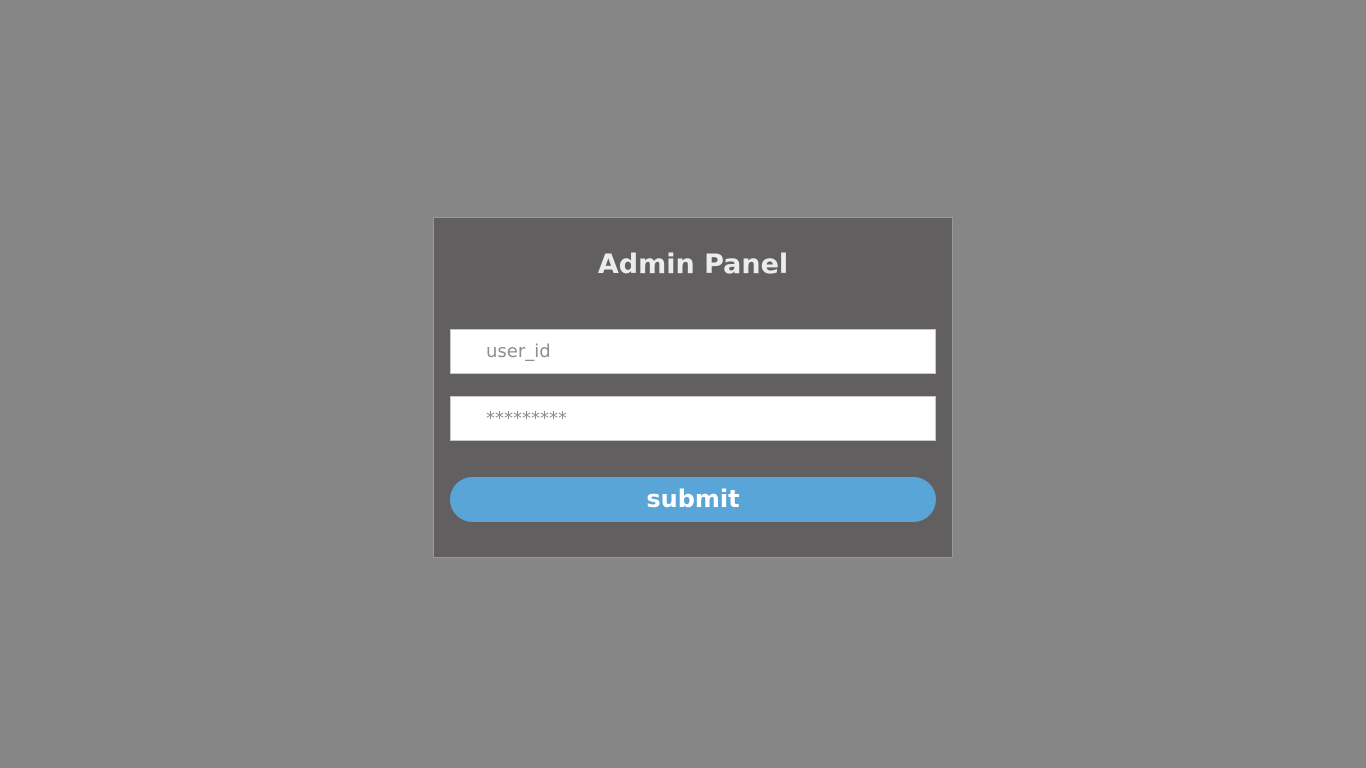  What do you see at coordinates (693, 499) in the screenshot?
I see `submit-button: submit` at bounding box center [693, 499].